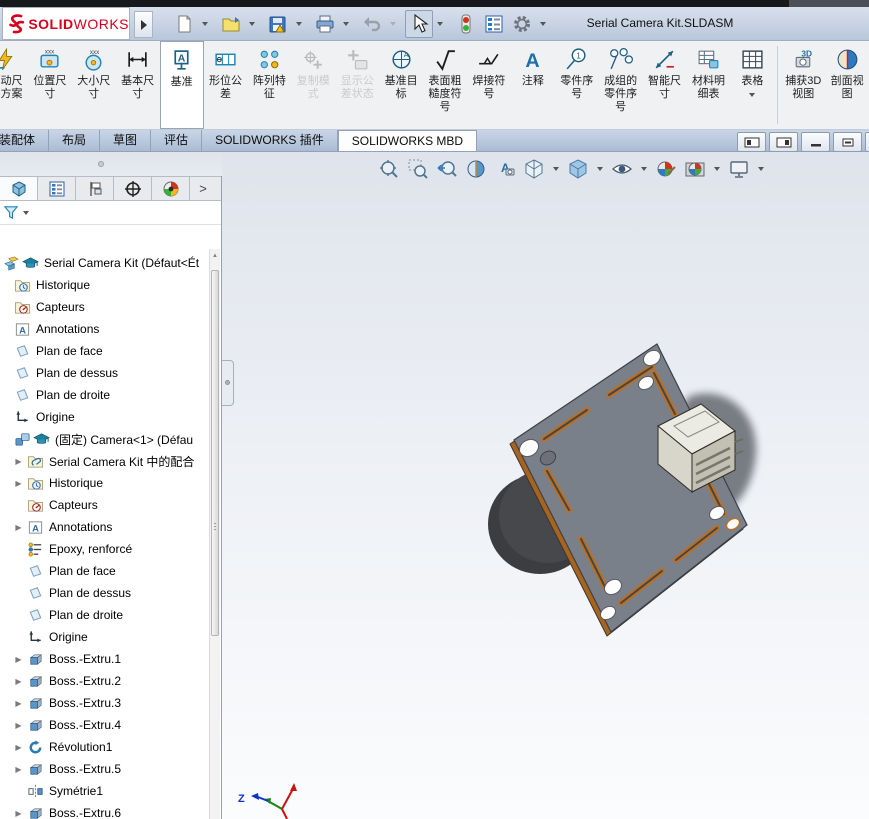 Image resolution: width=869 pixels, height=819 pixels. Describe the element at coordinates (105, 439) in the screenshot. I see `tree-item-camera-component: (固定) Camera<1> (Défau` at that location.